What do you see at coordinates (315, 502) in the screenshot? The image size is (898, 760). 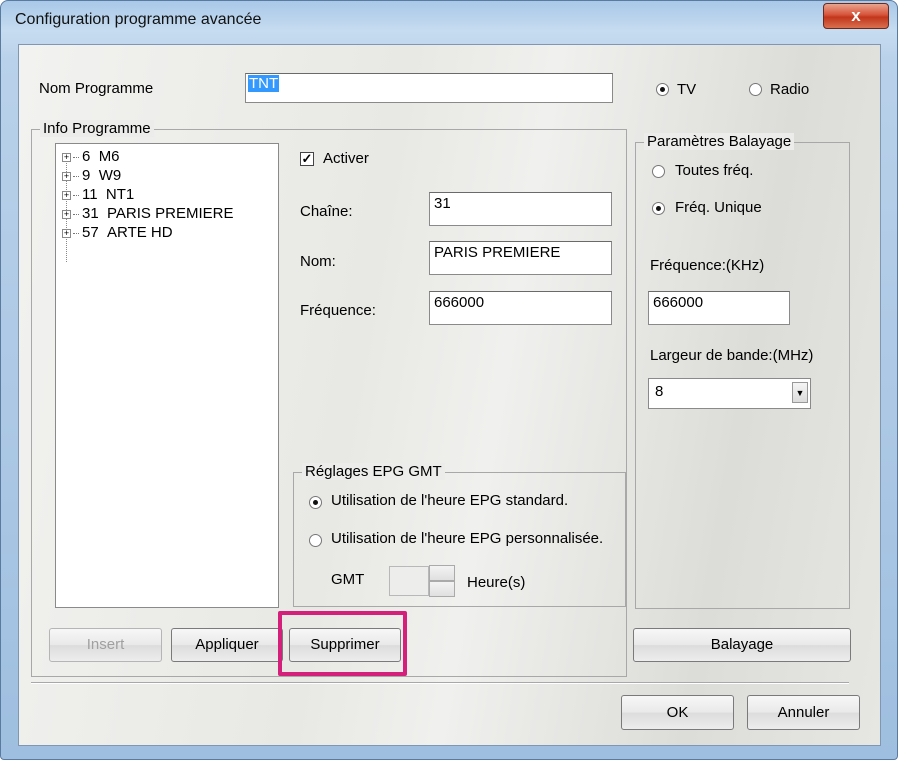 I see `epg-standard-radio` at bounding box center [315, 502].